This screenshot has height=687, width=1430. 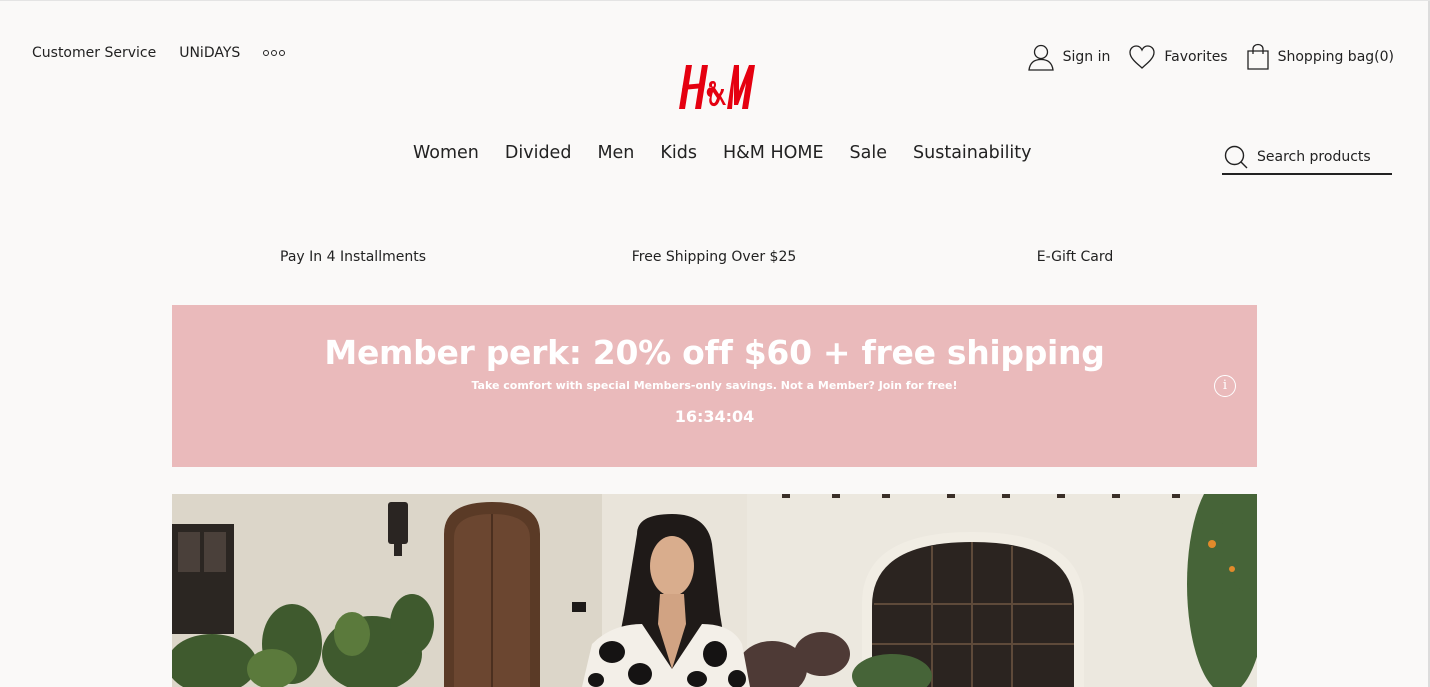 I want to click on favorites-label: Favorites, so click(x=1196, y=57).